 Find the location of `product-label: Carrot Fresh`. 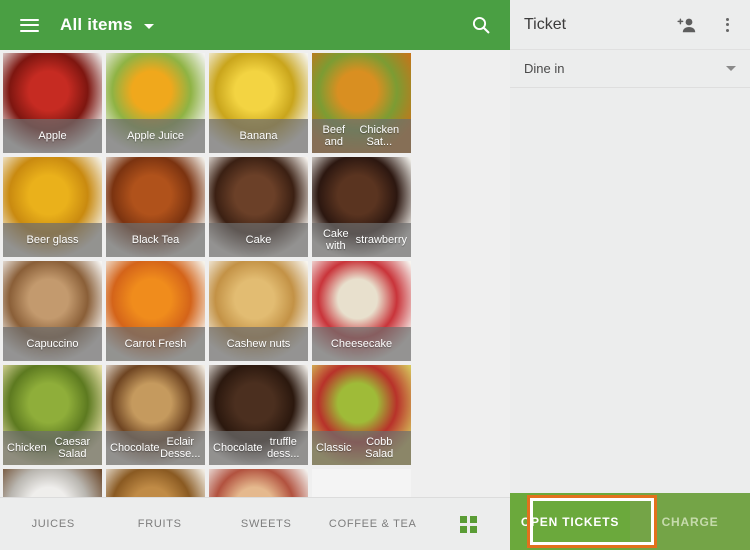

product-label: Carrot Fresh is located at coordinates (155, 344).